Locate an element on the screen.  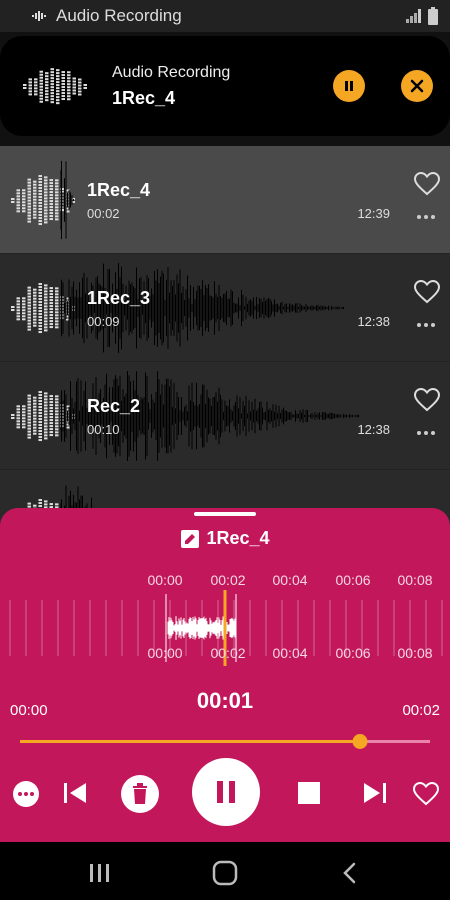
banner-pause-button is located at coordinates (349, 86).